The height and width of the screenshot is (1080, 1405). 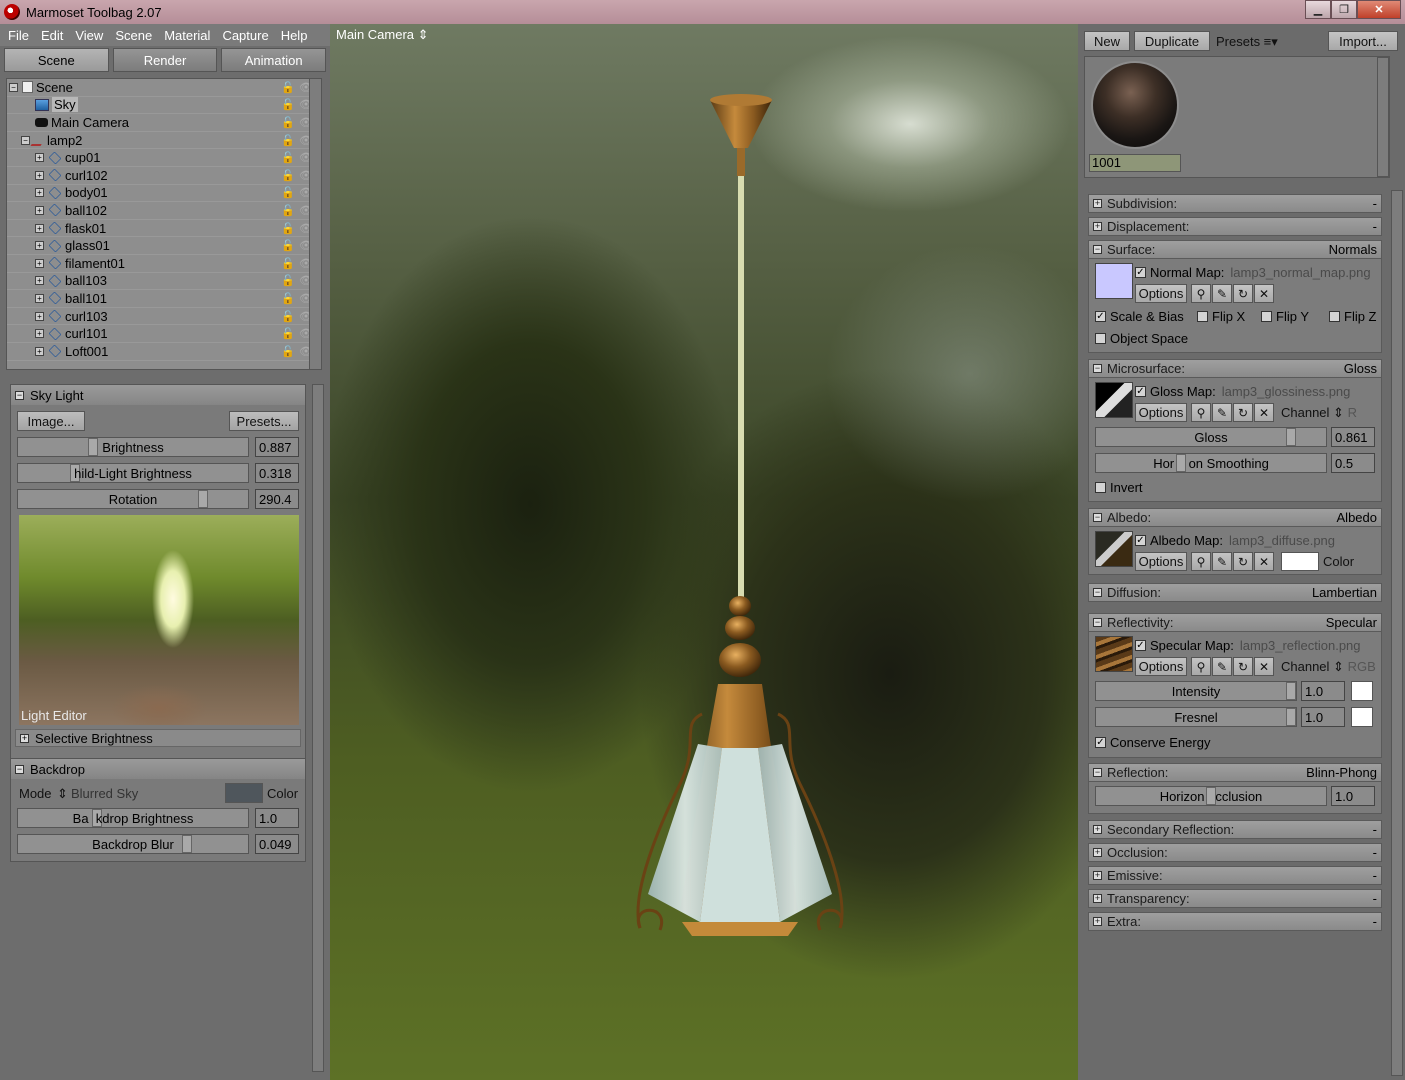 What do you see at coordinates (1235, 875) in the screenshot?
I see `emissive-header: + Emissive: -` at bounding box center [1235, 875].